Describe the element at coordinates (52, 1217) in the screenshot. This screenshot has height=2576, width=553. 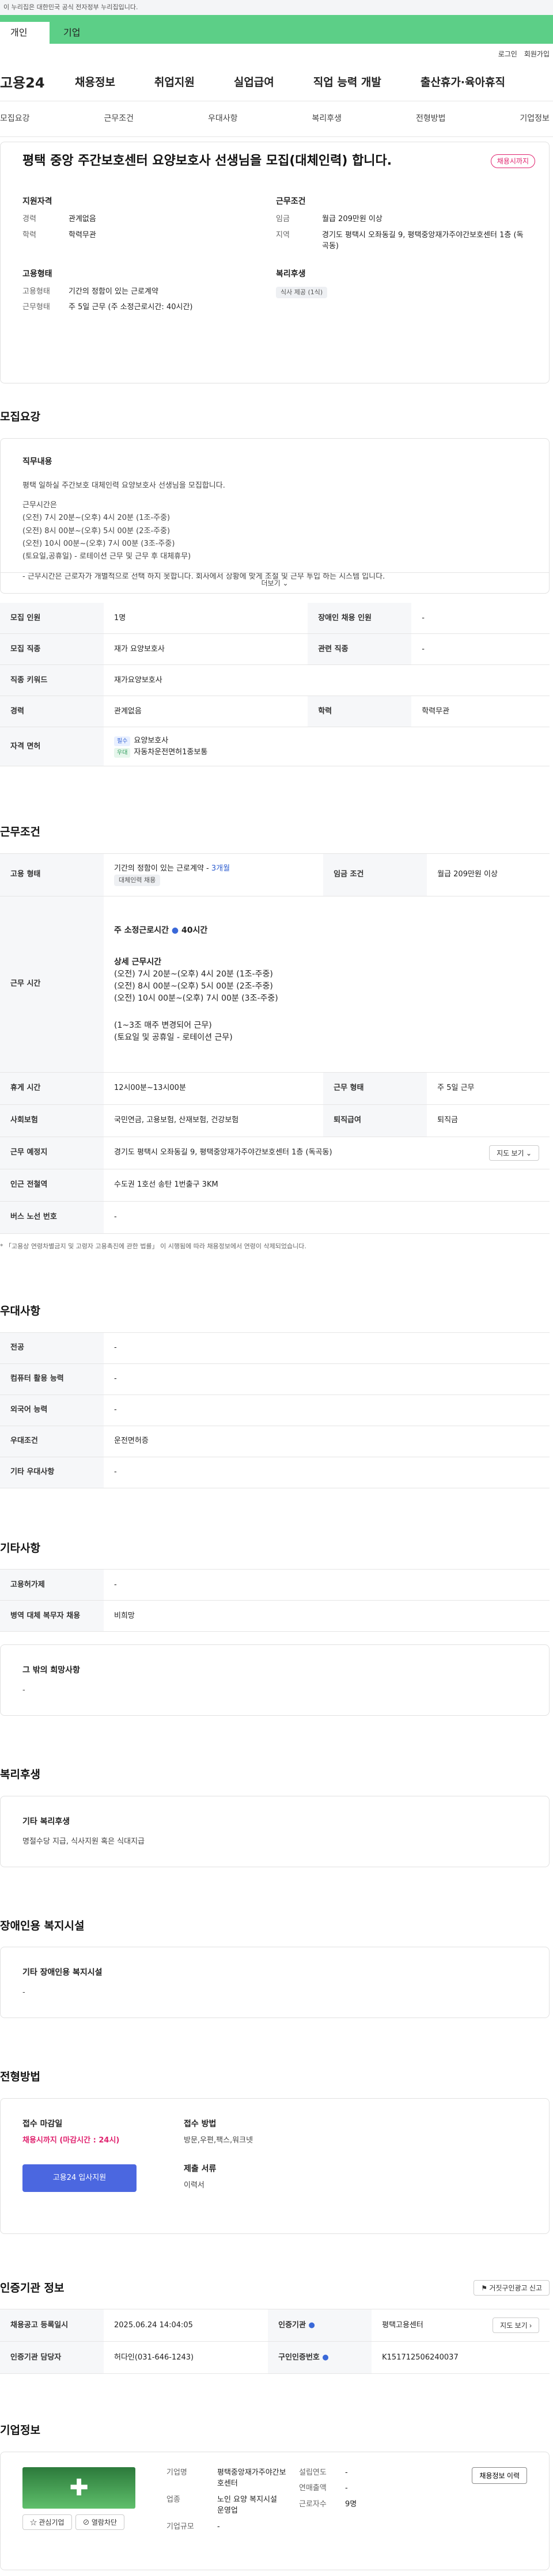
I see `row-label: 버스 노선 번호` at that location.